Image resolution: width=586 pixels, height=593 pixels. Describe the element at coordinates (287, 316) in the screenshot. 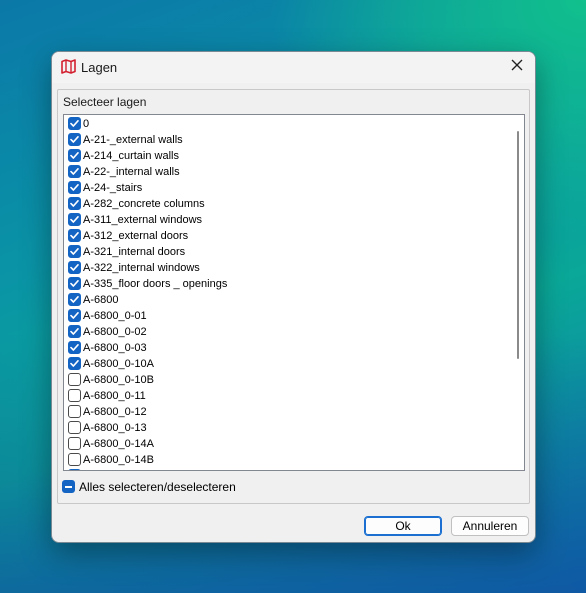

I see `layer-row: A-6800_0-01` at that location.